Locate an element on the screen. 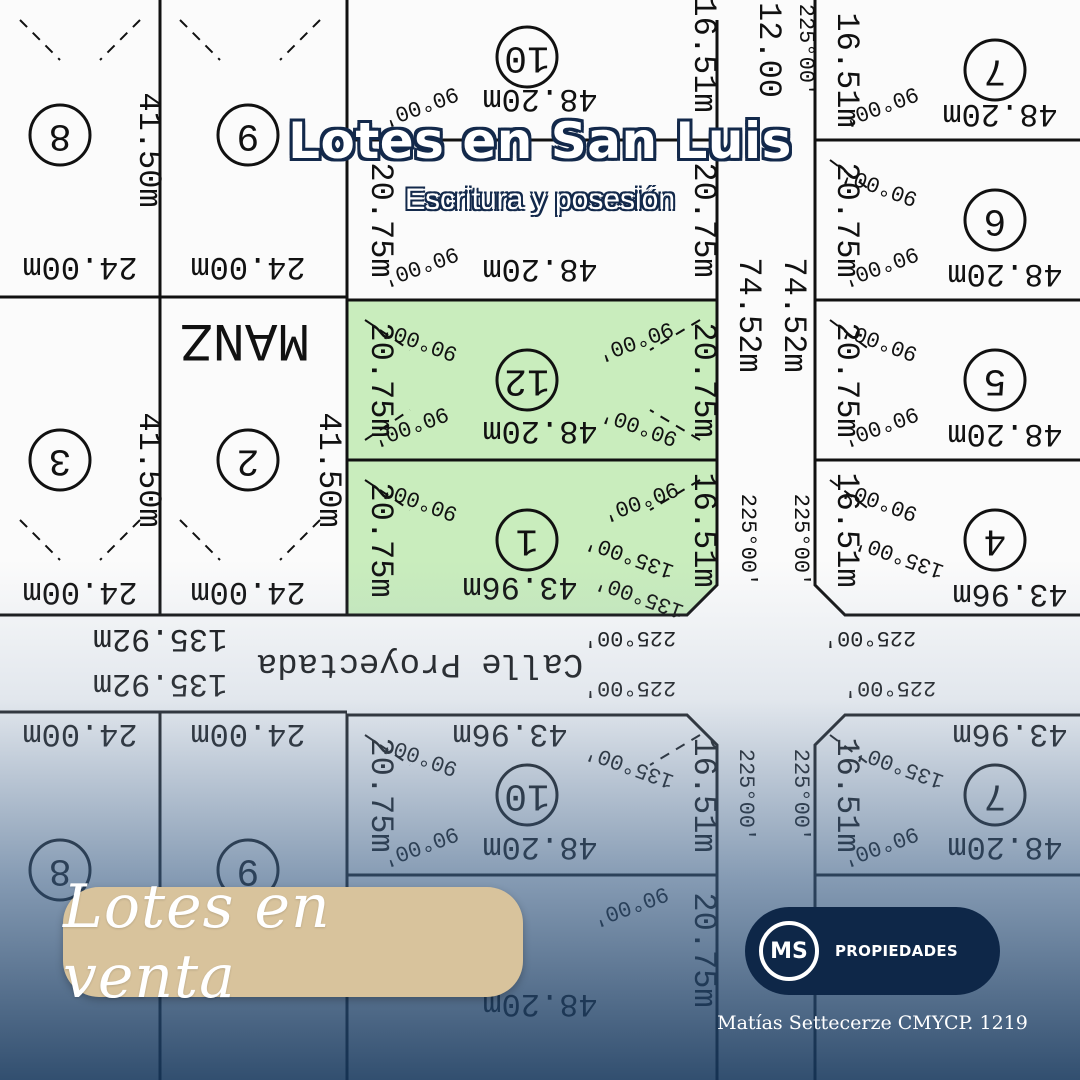 The height and width of the screenshot is (1080, 1080). dim-24-00-lower-left: 24.00m is located at coordinates (79, 591).